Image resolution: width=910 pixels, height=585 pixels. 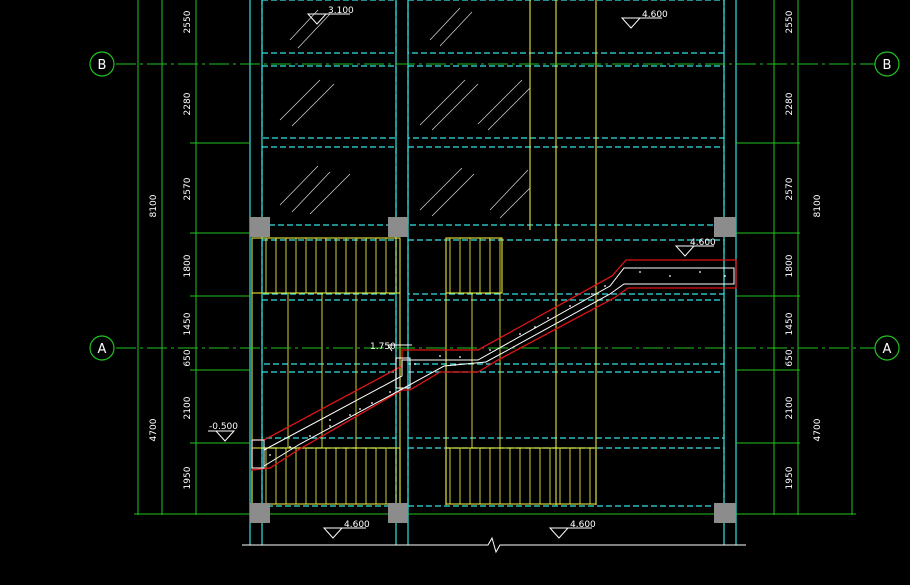 I want to click on dim-total-upper-left: 8100, so click(x=154, y=205).